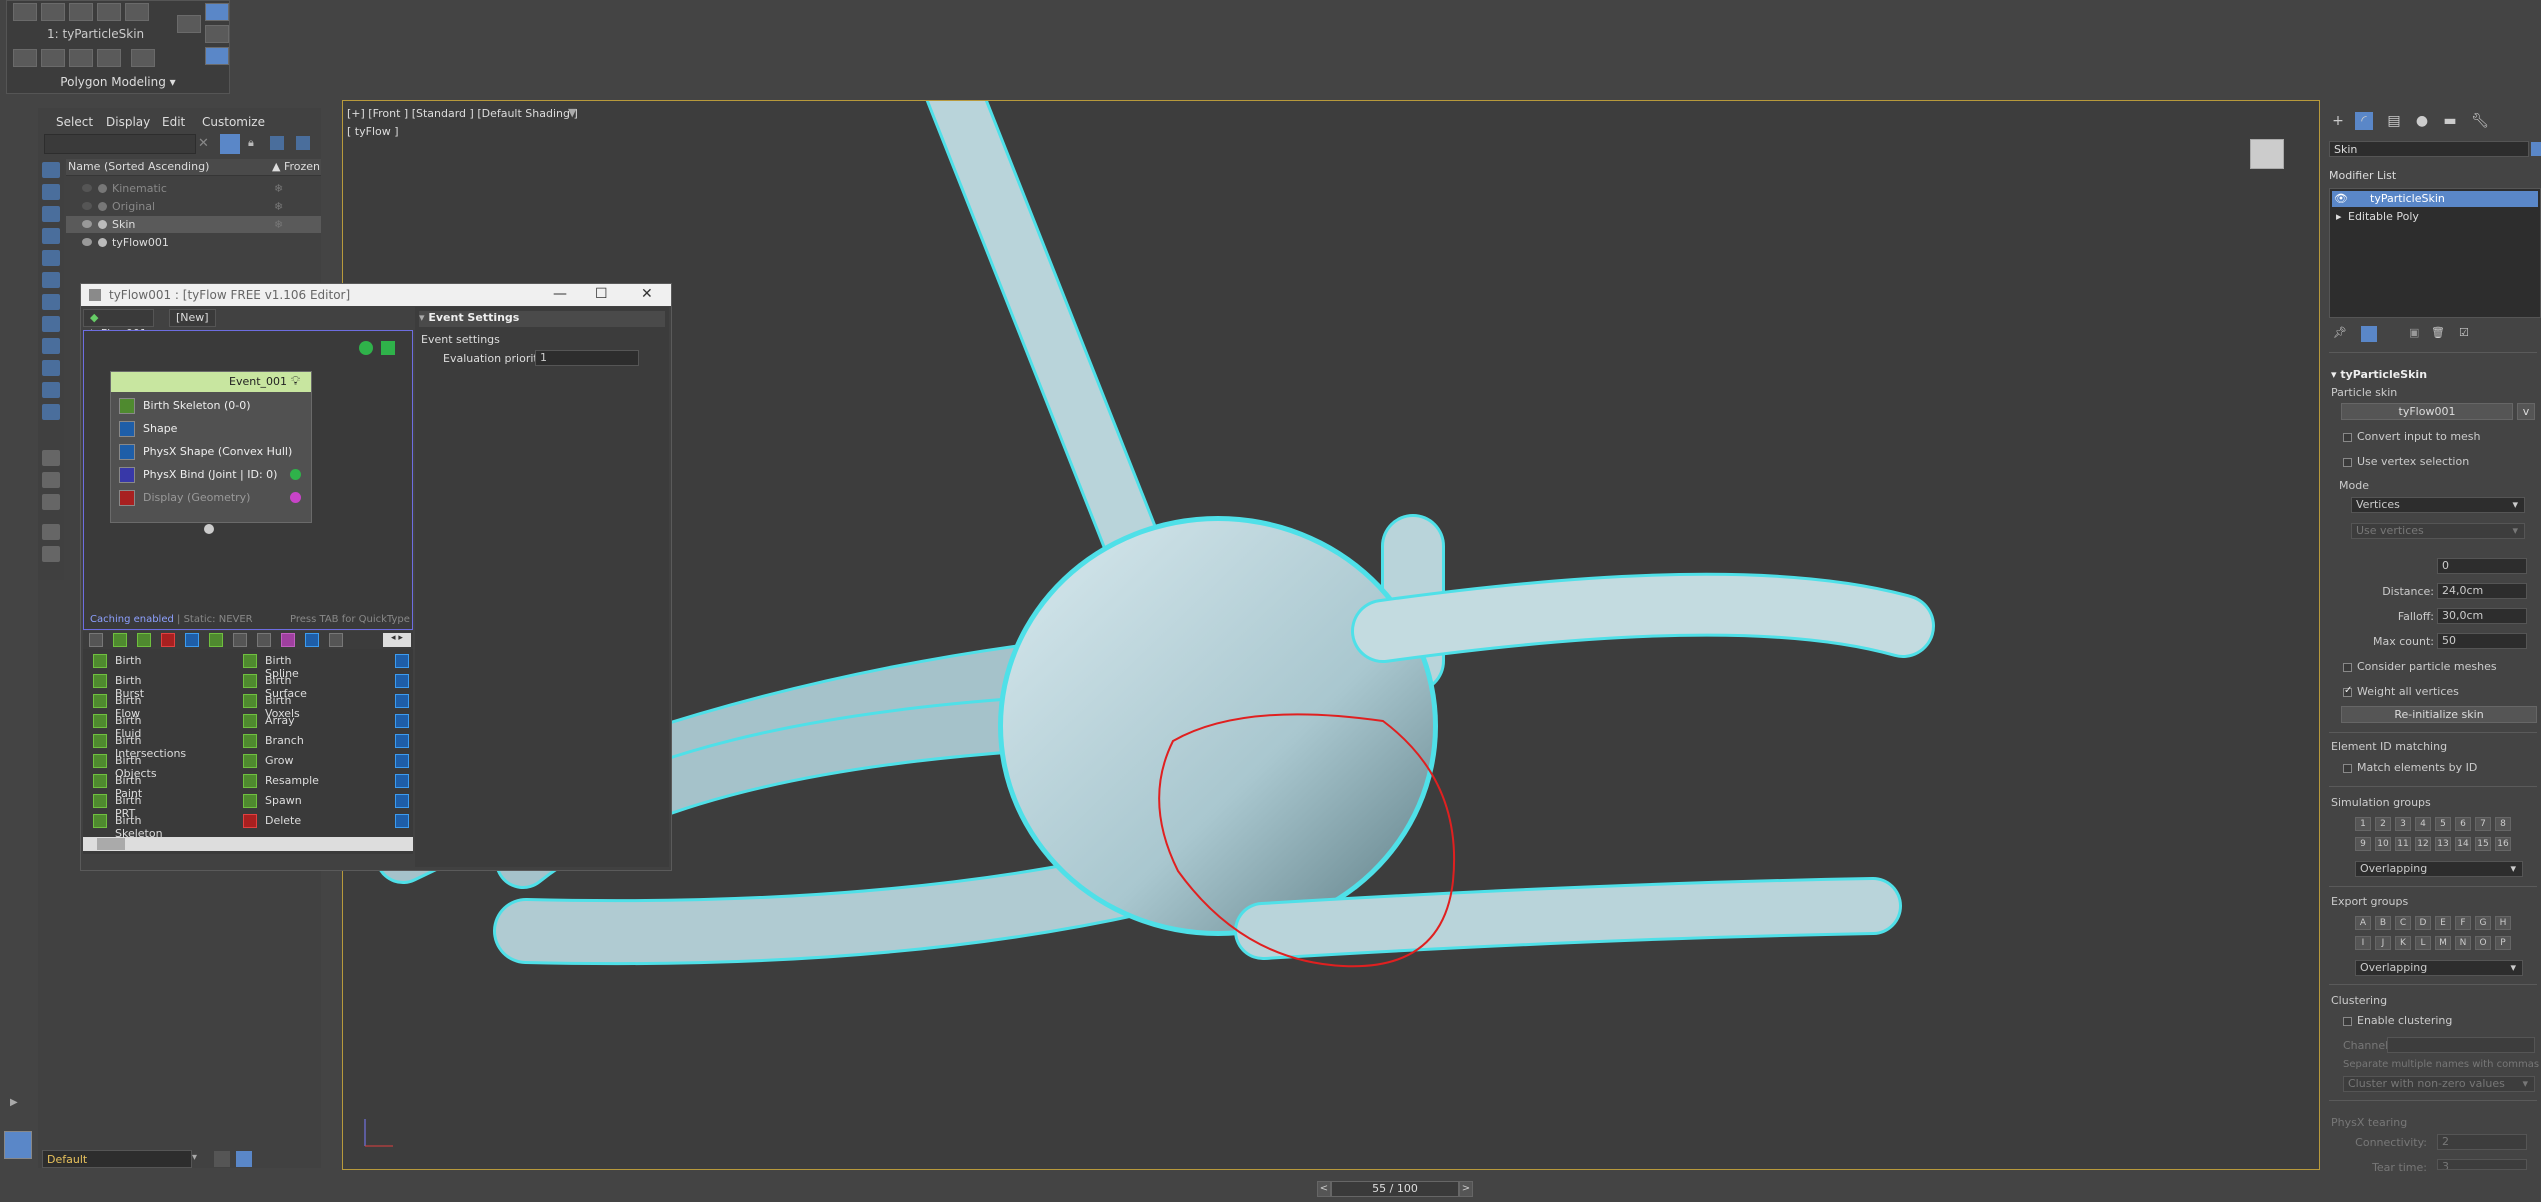 The width and height of the screenshot is (2541, 1202). Describe the element at coordinates (2433, 176) in the screenshot. I see `modifier-list-dropdown: Modifier List` at that location.